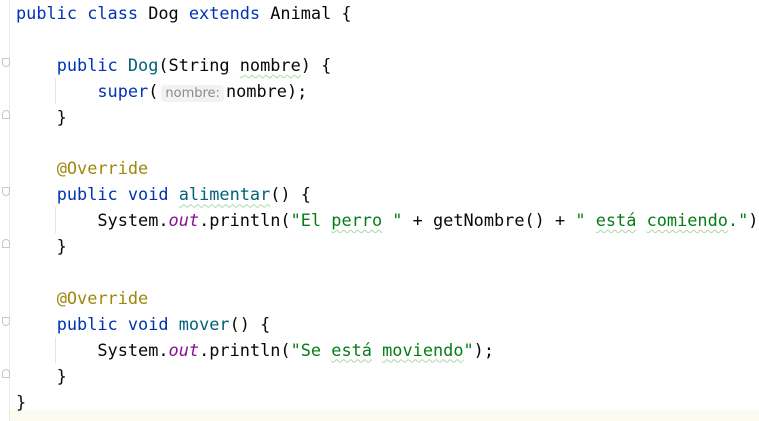 This screenshot has width=759, height=421. Describe the element at coordinates (192, 93) in the screenshot. I see `parameter-hint: nombre:` at that location.